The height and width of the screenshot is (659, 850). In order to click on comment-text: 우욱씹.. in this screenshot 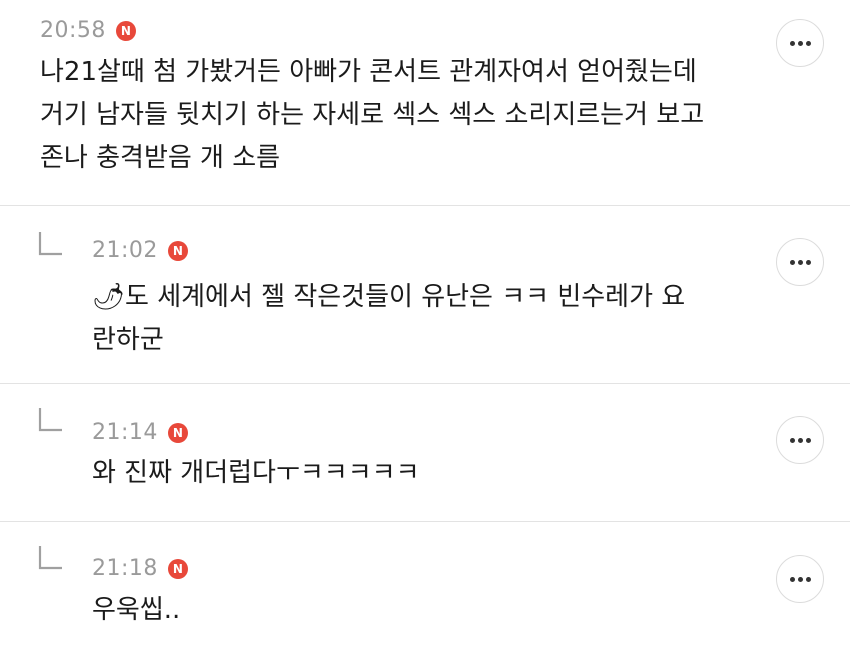, I will do `click(136, 610)`.